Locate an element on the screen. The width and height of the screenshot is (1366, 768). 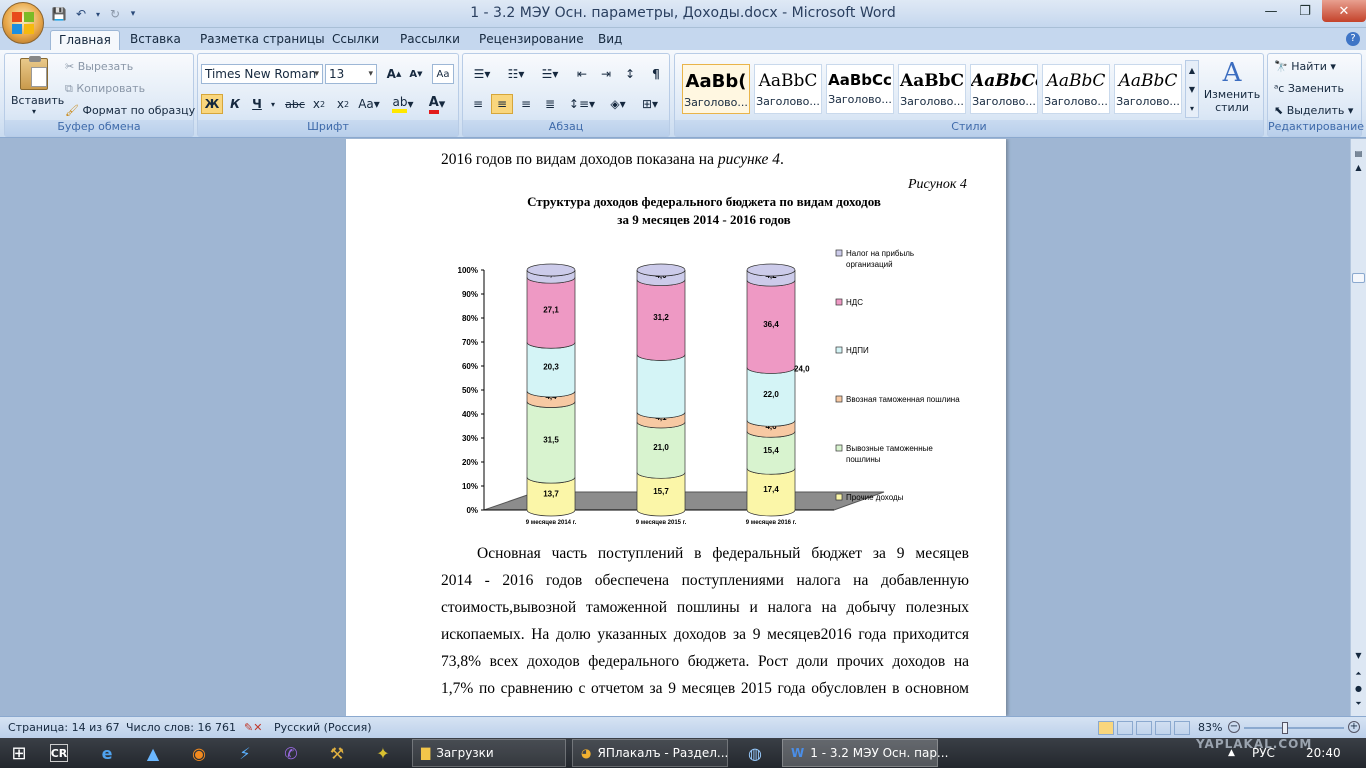
show-marks-icon: ¶ is located at coordinates (656, 74).